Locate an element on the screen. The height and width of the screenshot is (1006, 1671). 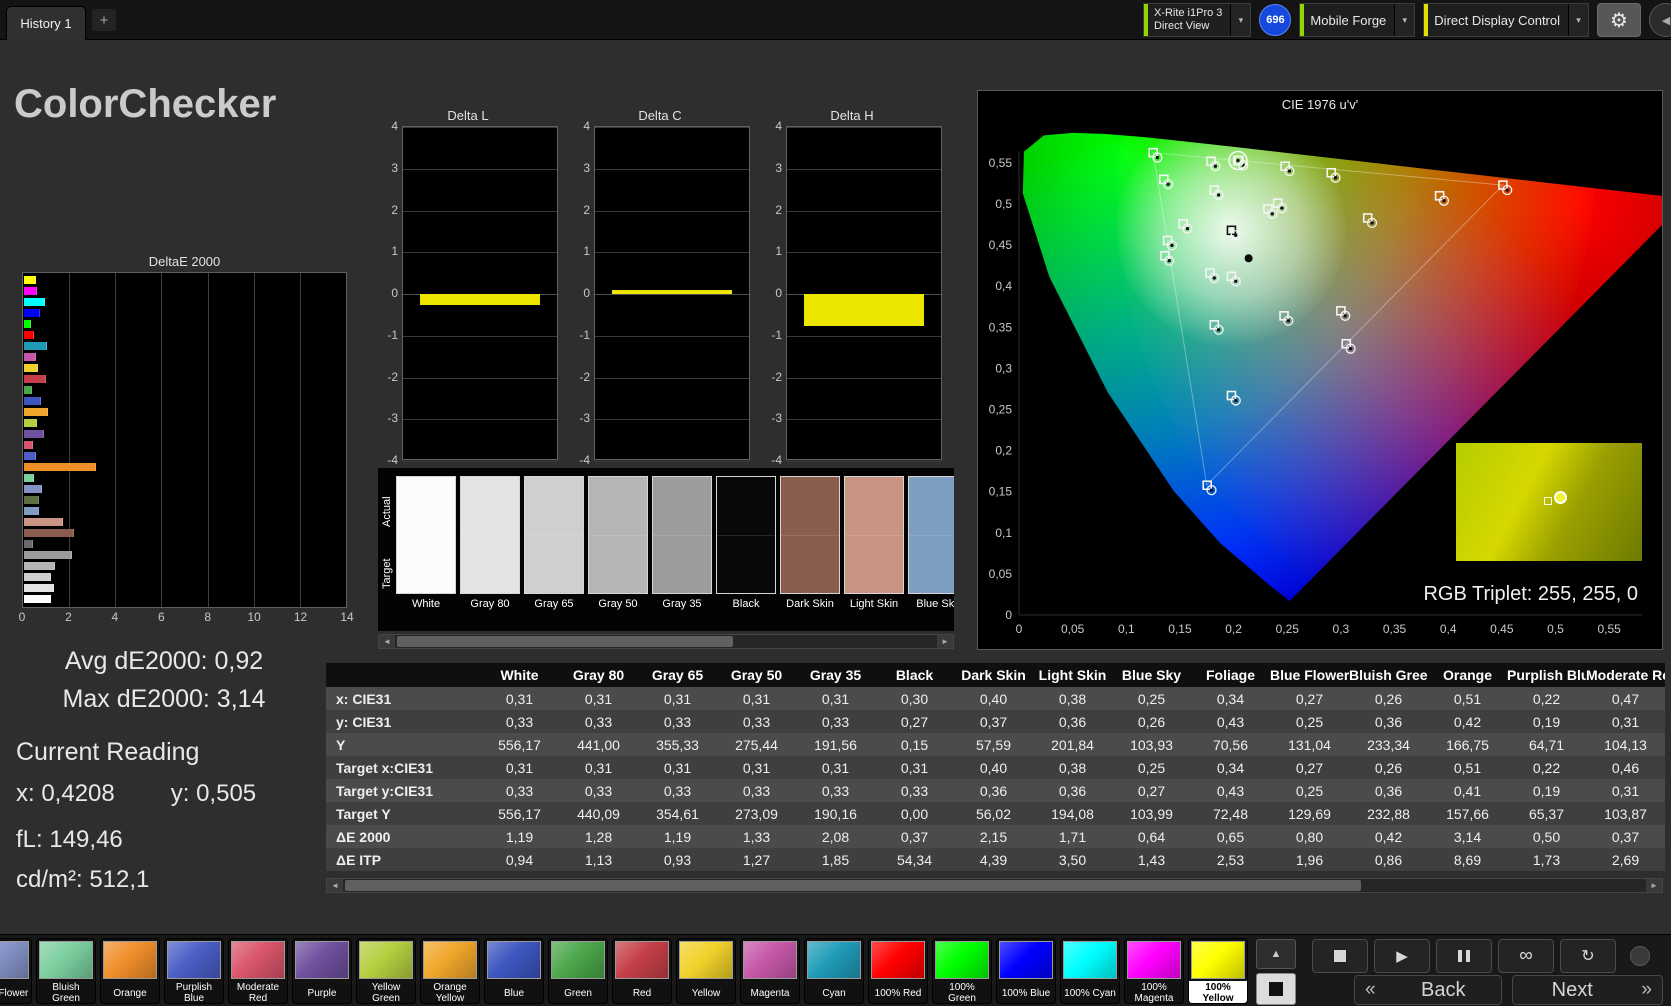
table-cell: 0,41 is located at coordinates (1467, 790).